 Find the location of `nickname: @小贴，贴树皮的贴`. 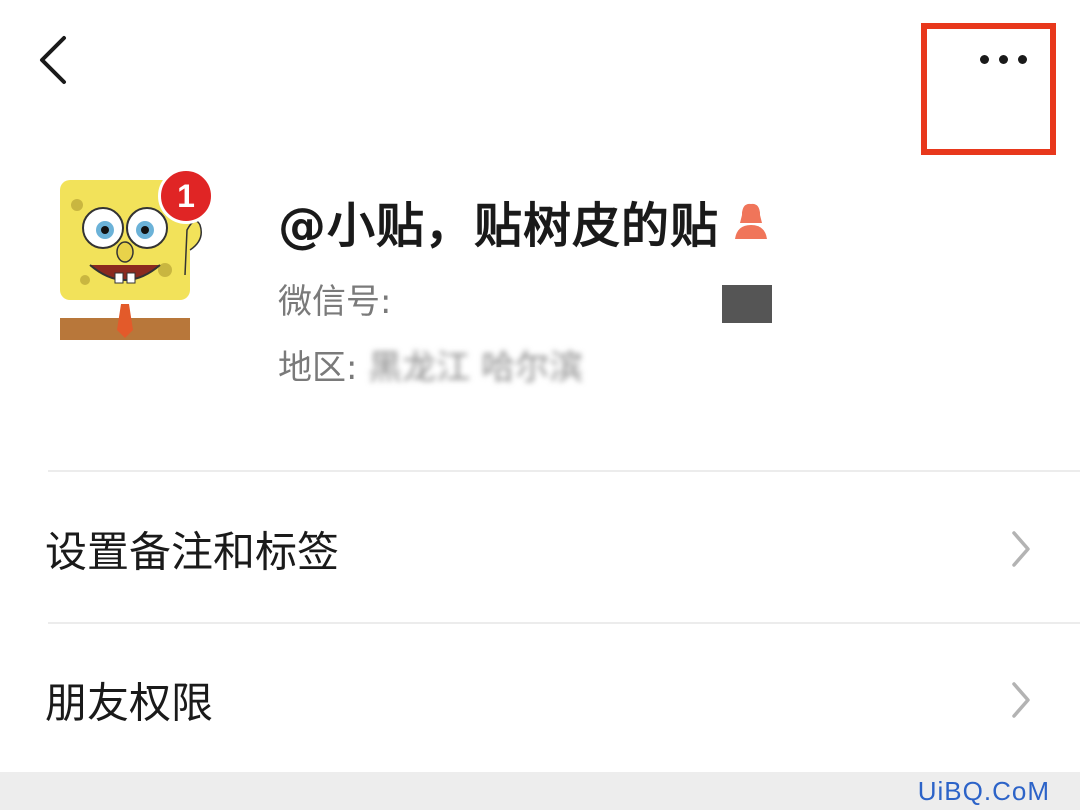

nickname: @小贴，贴树皮的贴 is located at coordinates (499, 226).